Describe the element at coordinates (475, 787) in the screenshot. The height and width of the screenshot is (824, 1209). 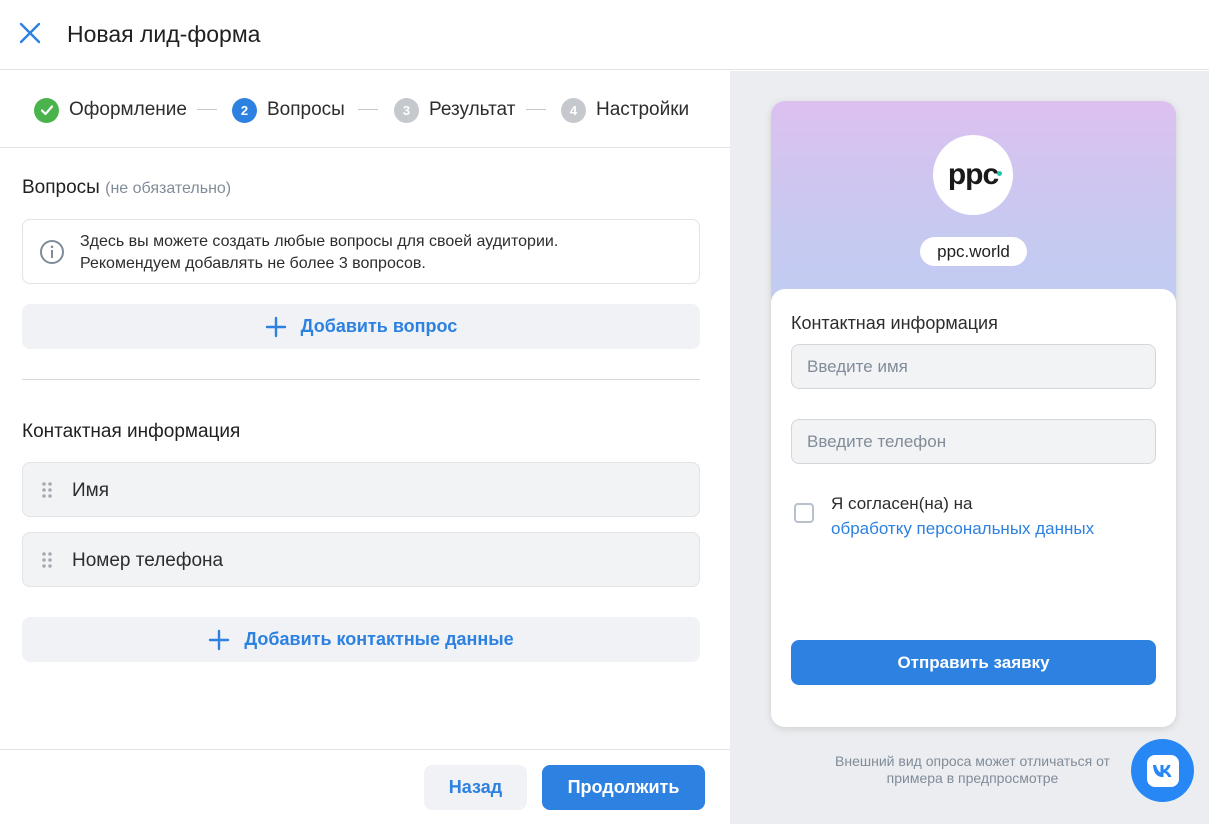
I see `back-button: Назад` at that location.